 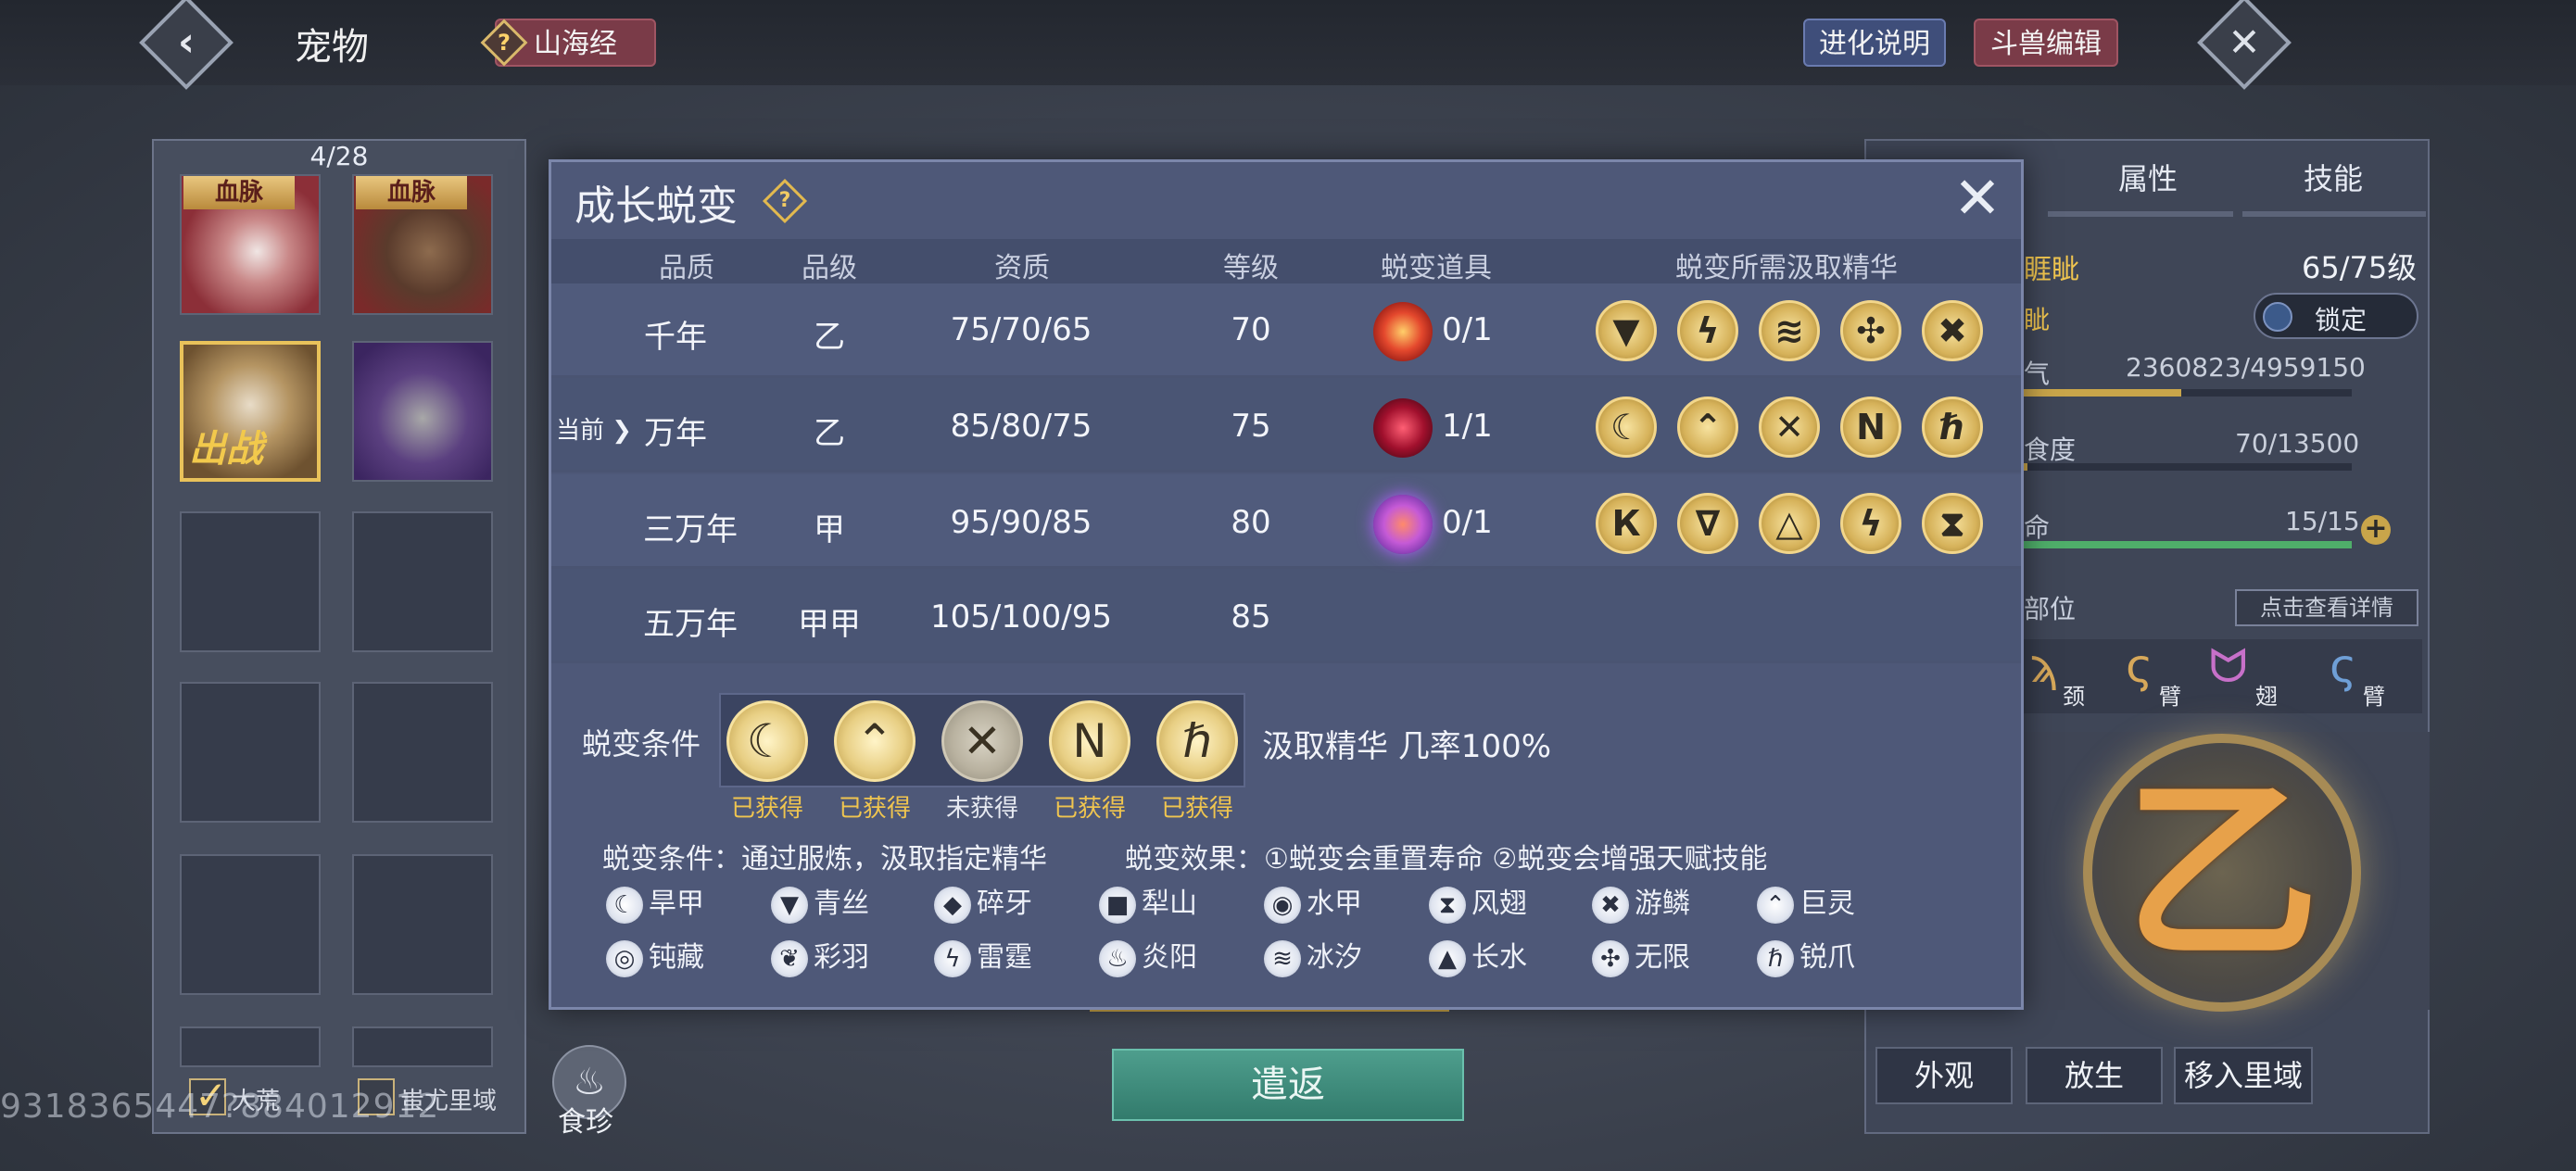 I want to click on essence-icon: N, so click(x=1870, y=428).